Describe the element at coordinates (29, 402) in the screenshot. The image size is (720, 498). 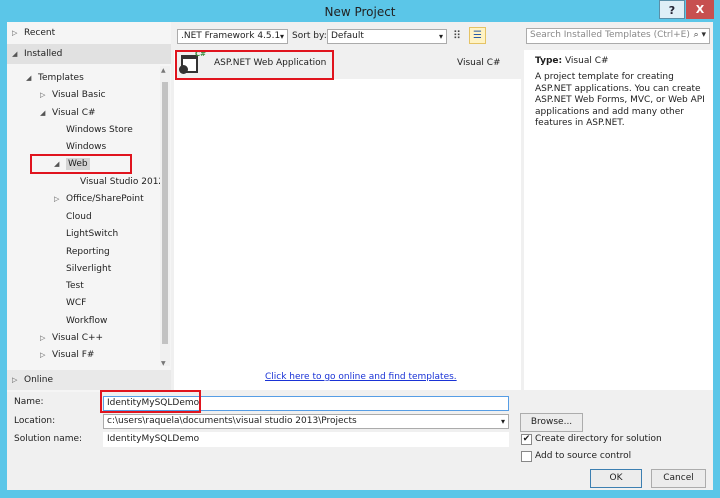
I see `name-label: Name:` at that location.